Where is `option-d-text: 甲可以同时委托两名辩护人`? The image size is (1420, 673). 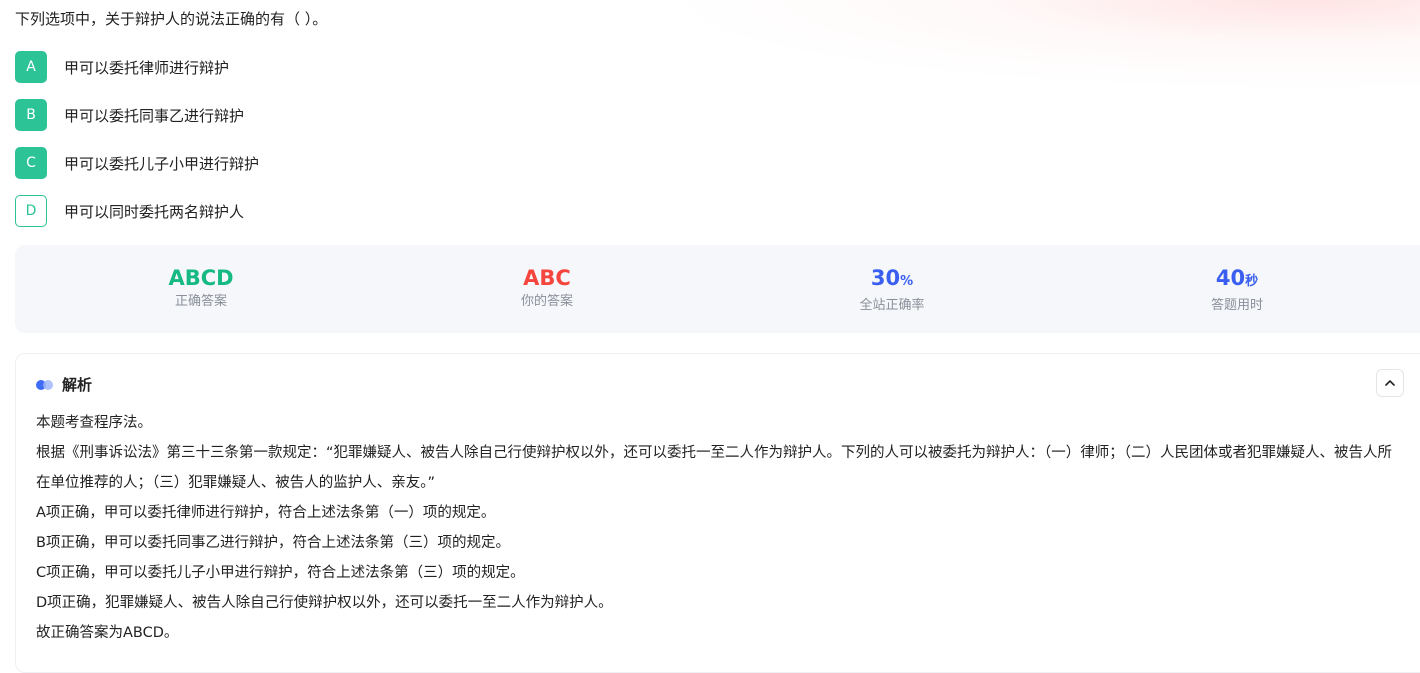
option-d-text: 甲可以同时委托两名辩护人 is located at coordinates (154, 211).